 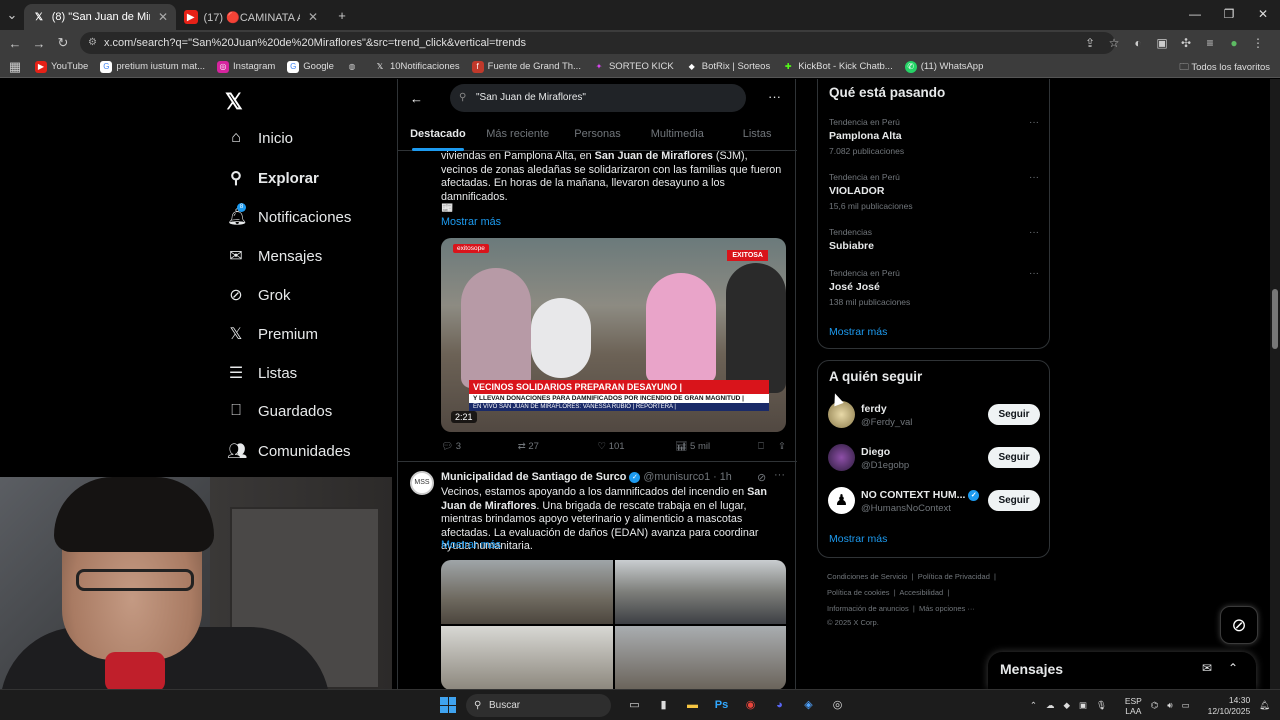 I want to click on browser-tab-youtube: ▶ (17) 🔴CAMINATA A PALACIO ✕, so click(x=251, y=17).